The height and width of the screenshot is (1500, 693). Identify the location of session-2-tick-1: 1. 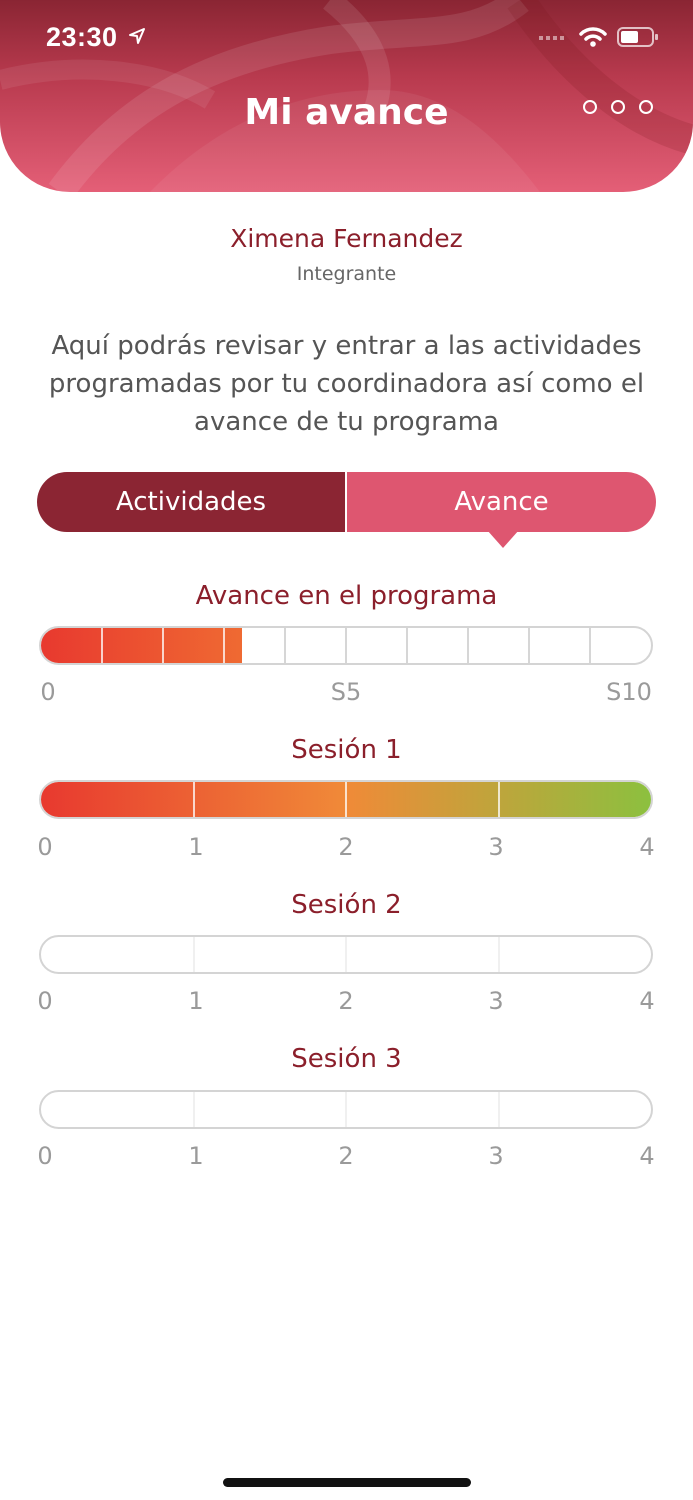
(196, 1001).